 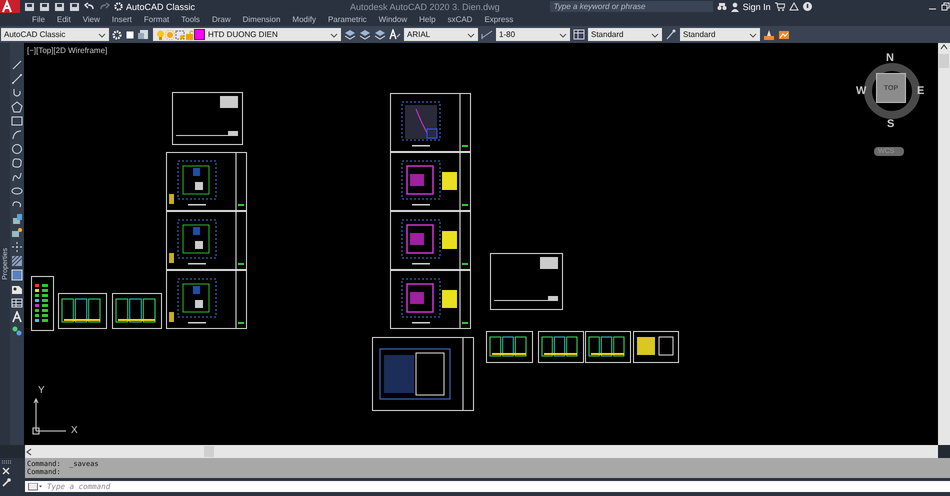 I want to click on menu-item: File, so click(x=38, y=19).